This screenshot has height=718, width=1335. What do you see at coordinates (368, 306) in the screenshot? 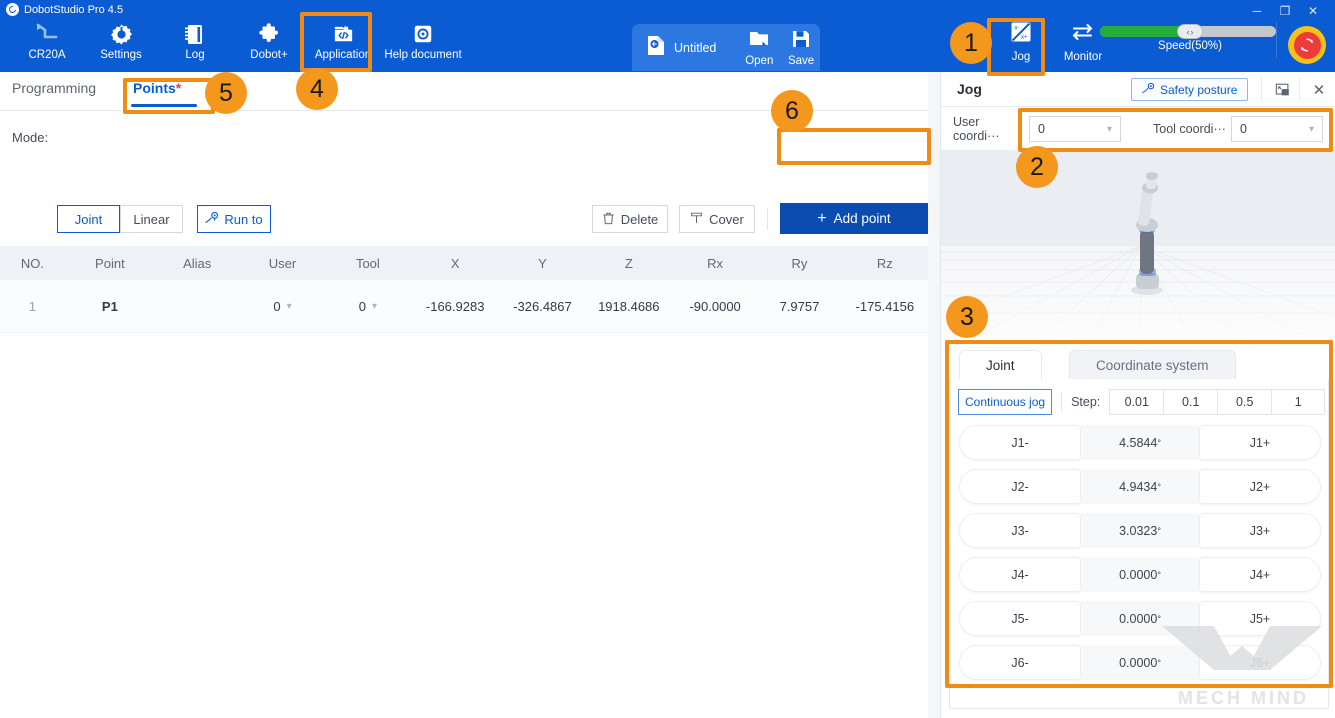
I see `cell-tool-select: 0 ▾` at bounding box center [368, 306].